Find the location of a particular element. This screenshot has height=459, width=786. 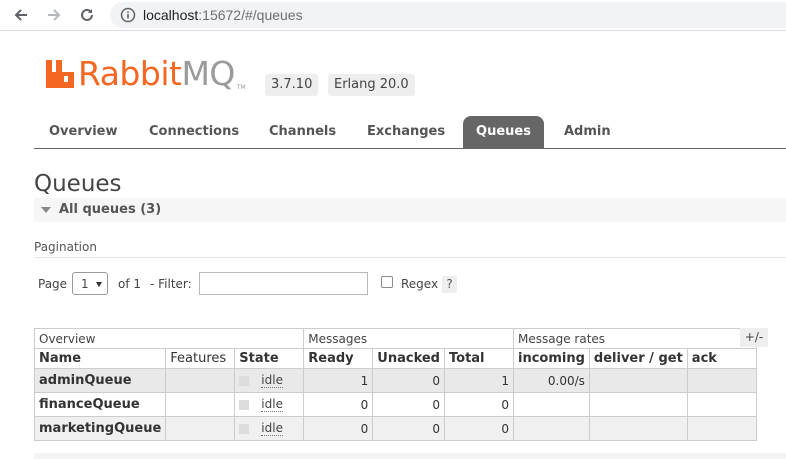

tab-connections: Connections is located at coordinates (194, 132).